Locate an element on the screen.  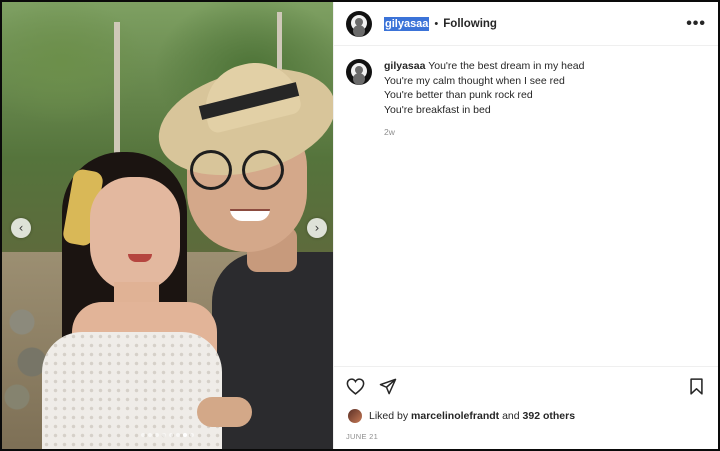
carousel-indicator is located at coordinates (167, 435).